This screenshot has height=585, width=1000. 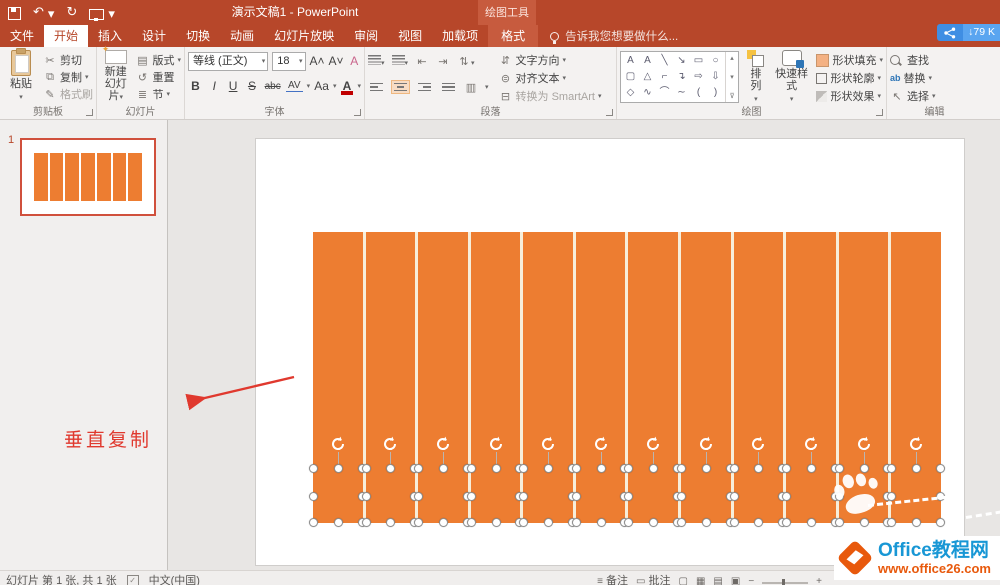 What do you see at coordinates (410, 36) in the screenshot?
I see `ribbon-tab-view: 视图` at bounding box center [410, 36].